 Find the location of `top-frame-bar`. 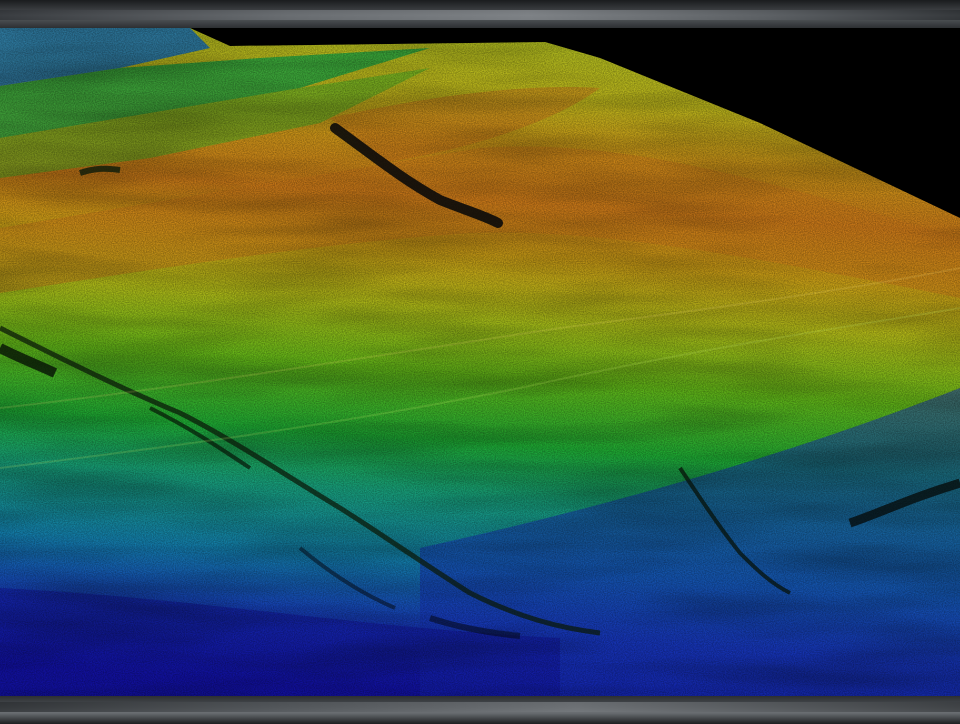

top-frame-bar is located at coordinates (480, 14).